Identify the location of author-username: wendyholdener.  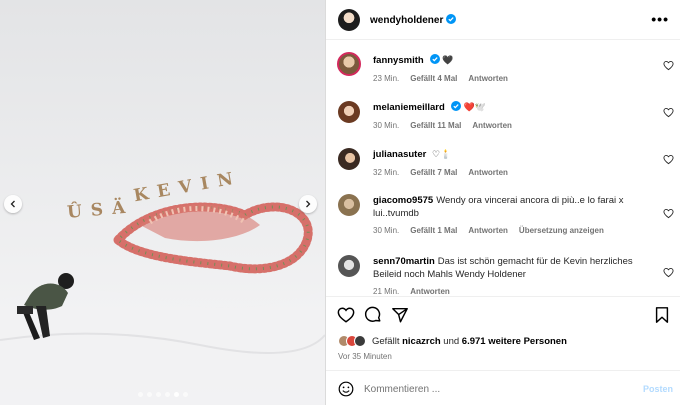
(413, 19).